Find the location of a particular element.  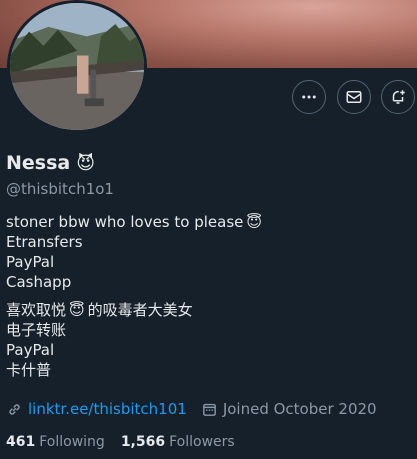

profile-link: linktr.ee/thisbitch101 is located at coordinates (96, 409).